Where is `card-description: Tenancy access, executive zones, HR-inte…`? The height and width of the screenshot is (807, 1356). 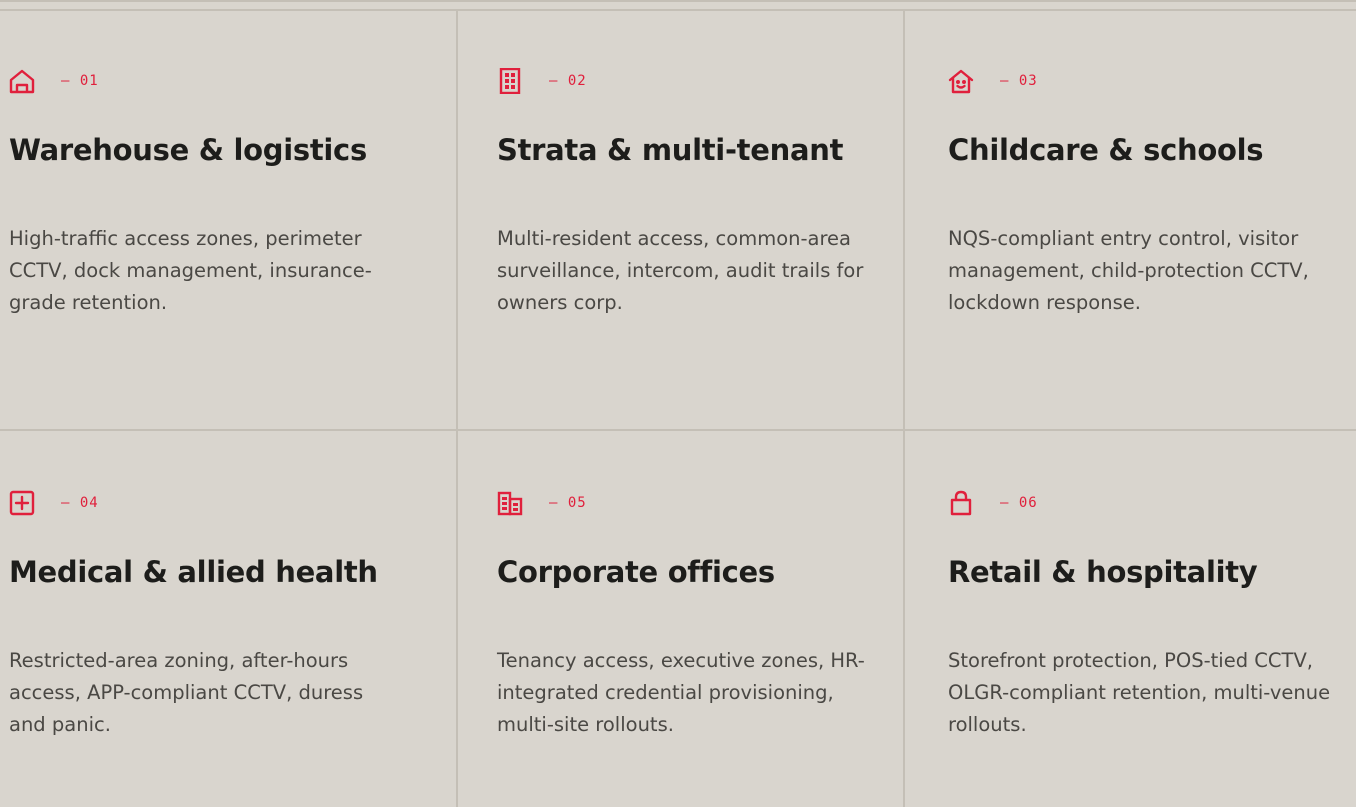
card-description: Tenancy access, executive zones, HR-inte… is located at coordinates (681, 692).